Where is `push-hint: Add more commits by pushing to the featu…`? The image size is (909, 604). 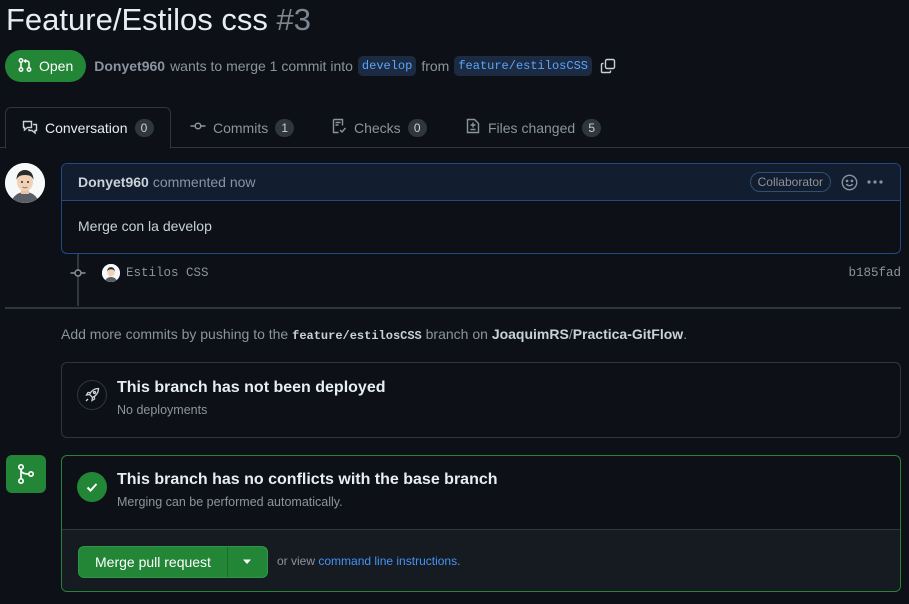
push-hint: Add more commits by pushing to the featu… is located at coordinates (374, 334).